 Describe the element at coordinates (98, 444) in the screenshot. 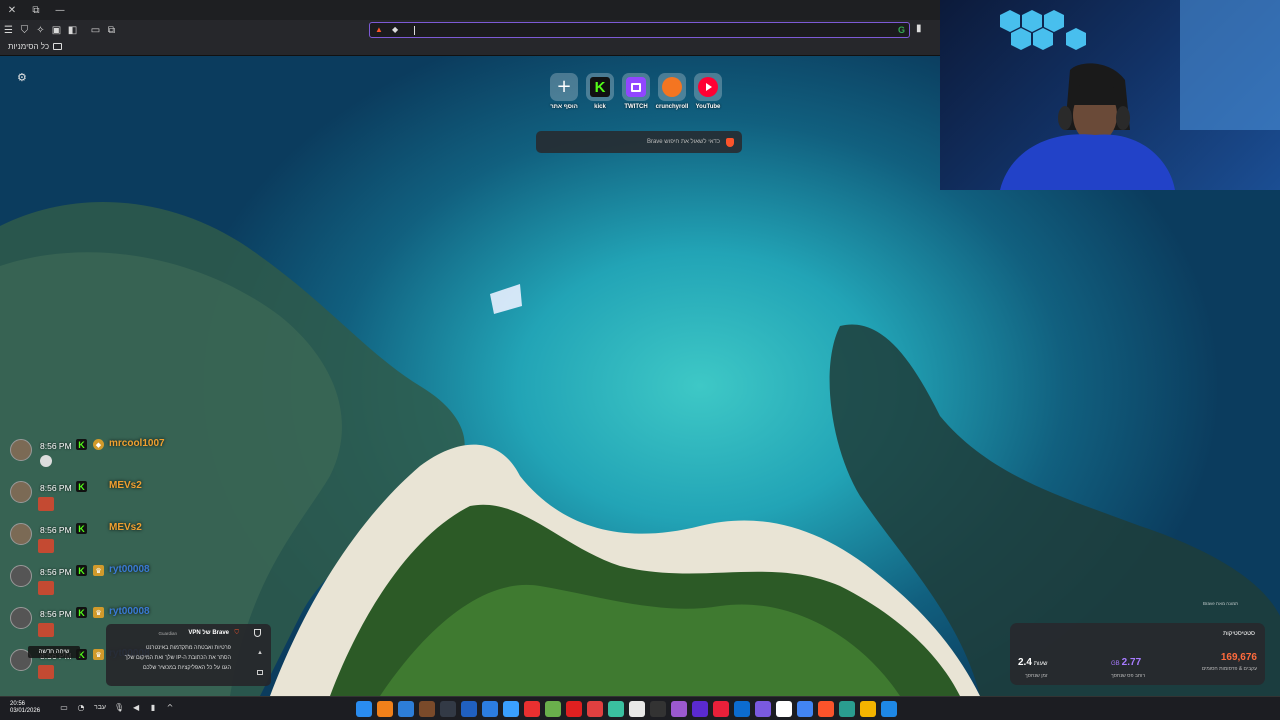

I see `sub-badge-icon: ◆` at that location.